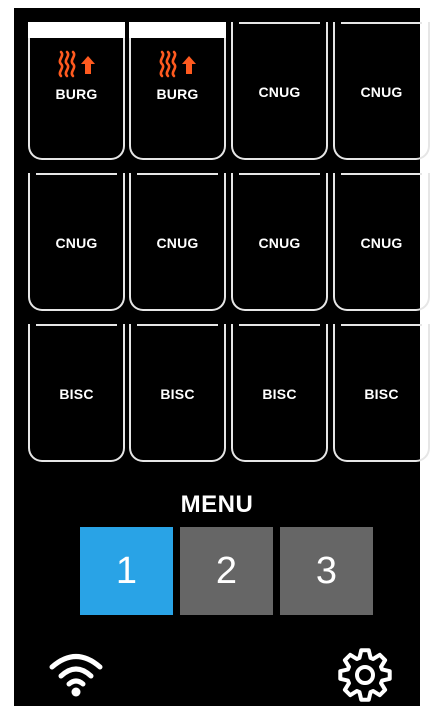 The width and height of the screenshot is (430, 709). I want to click on slot-9: BISC, so click(76, 393).